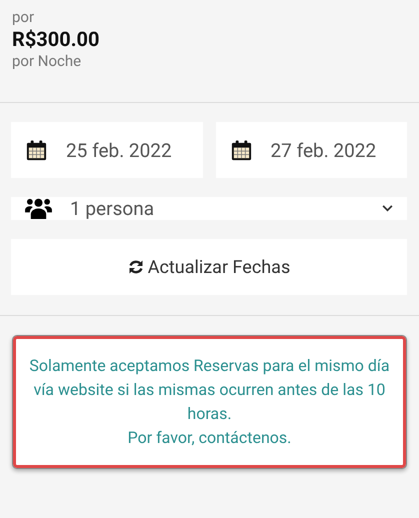 This screenshot has width=419, height=518. What do you see at coordinates (24, 17) in the screenshot?
I see `price-prefix: por` at bounding box center [24, 17].